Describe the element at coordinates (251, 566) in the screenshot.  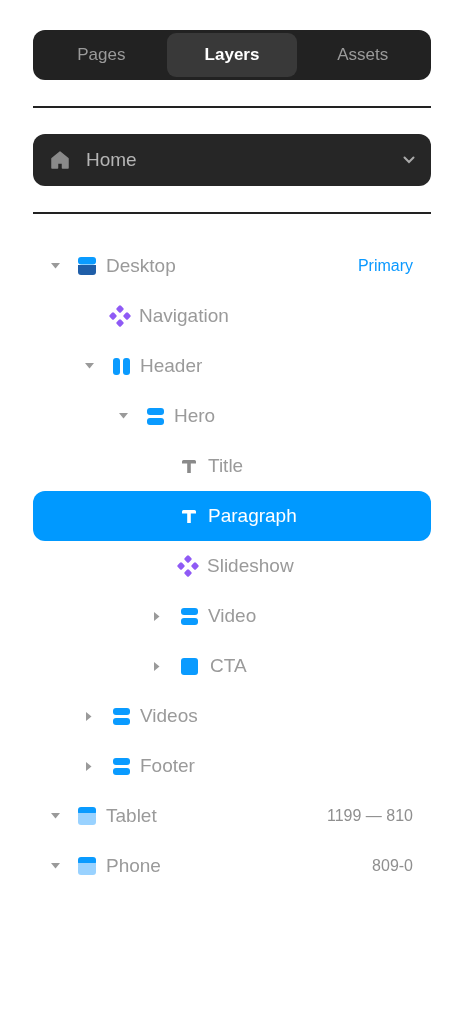
I see `layer-name: Slideshow` at that location.